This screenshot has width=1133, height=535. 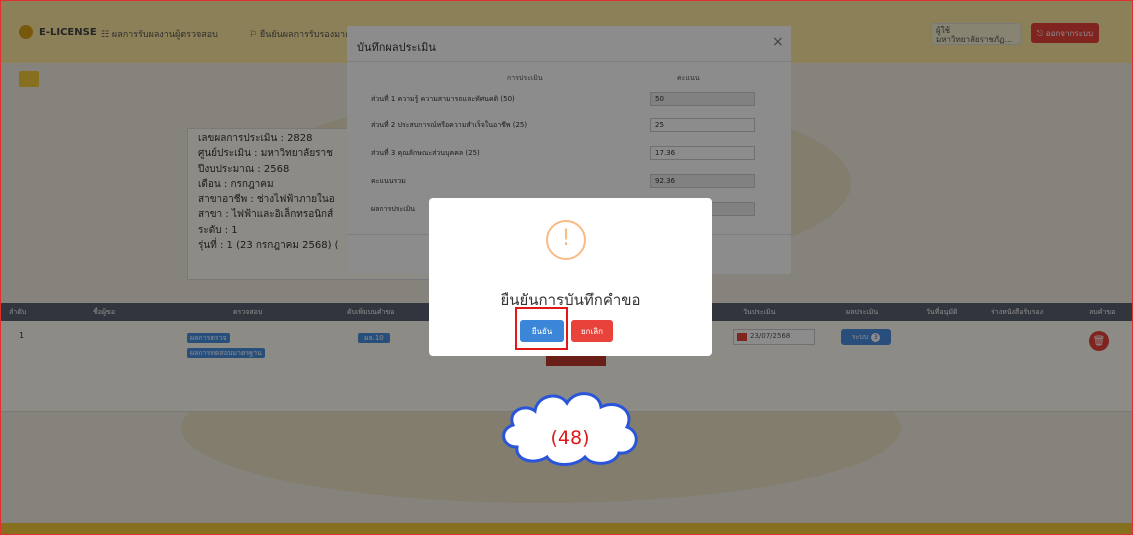 I want to click on warning-icon: !, so click(x=566, y=240).